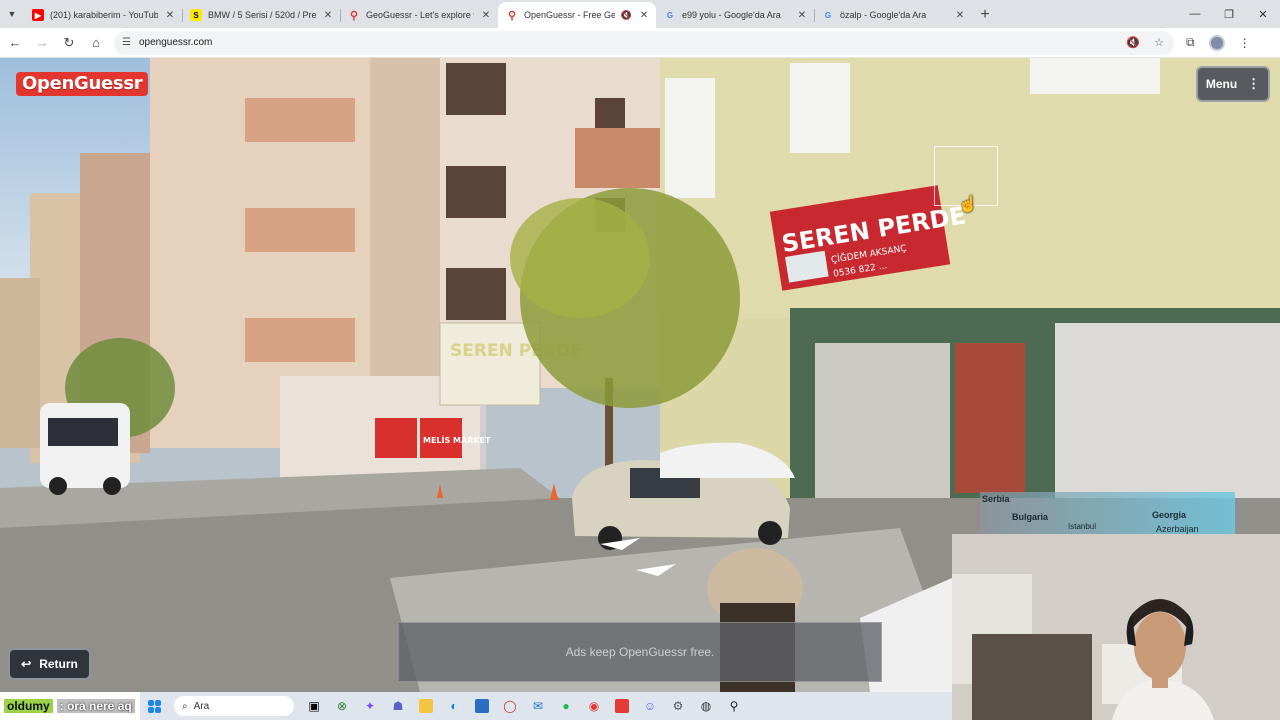 The image size is (1280, 720). What do you see at coordinates (1082, 526) in the screenshot?
I see `map-label: Istanbul` at bounding box center [1082, 526].